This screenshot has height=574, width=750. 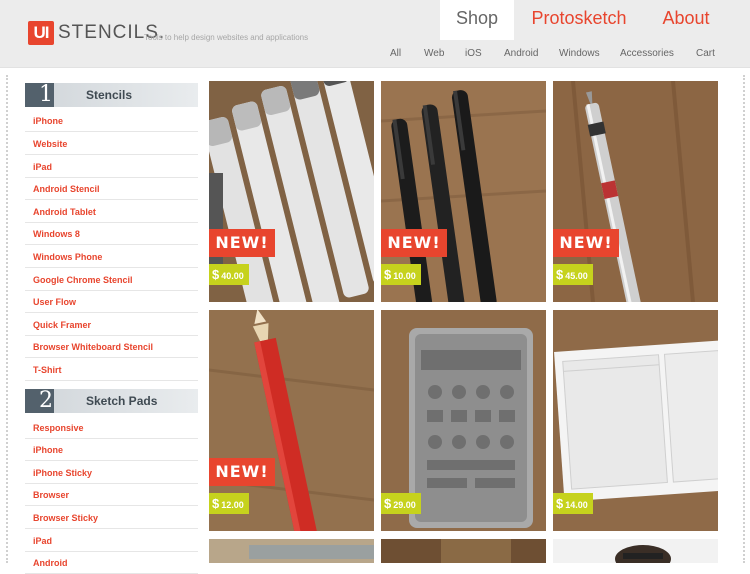 I want to click on sidebar-item-iphone-pad: iPhone, so click(x=111, y=450).